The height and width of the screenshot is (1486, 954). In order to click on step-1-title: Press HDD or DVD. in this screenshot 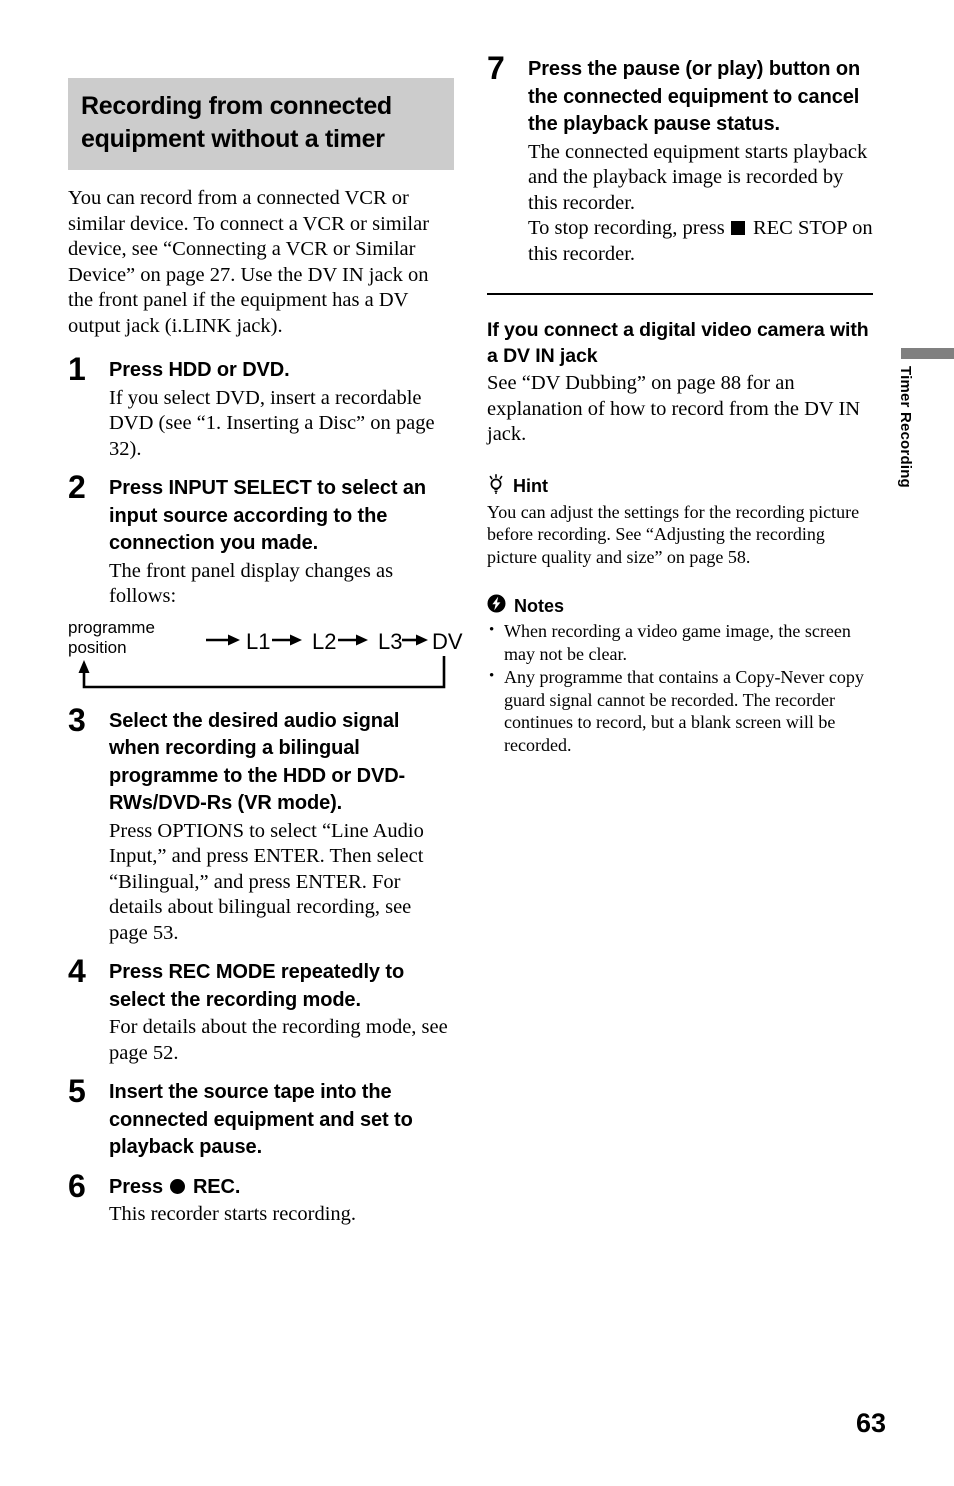, I will do `click(199, 370)`.